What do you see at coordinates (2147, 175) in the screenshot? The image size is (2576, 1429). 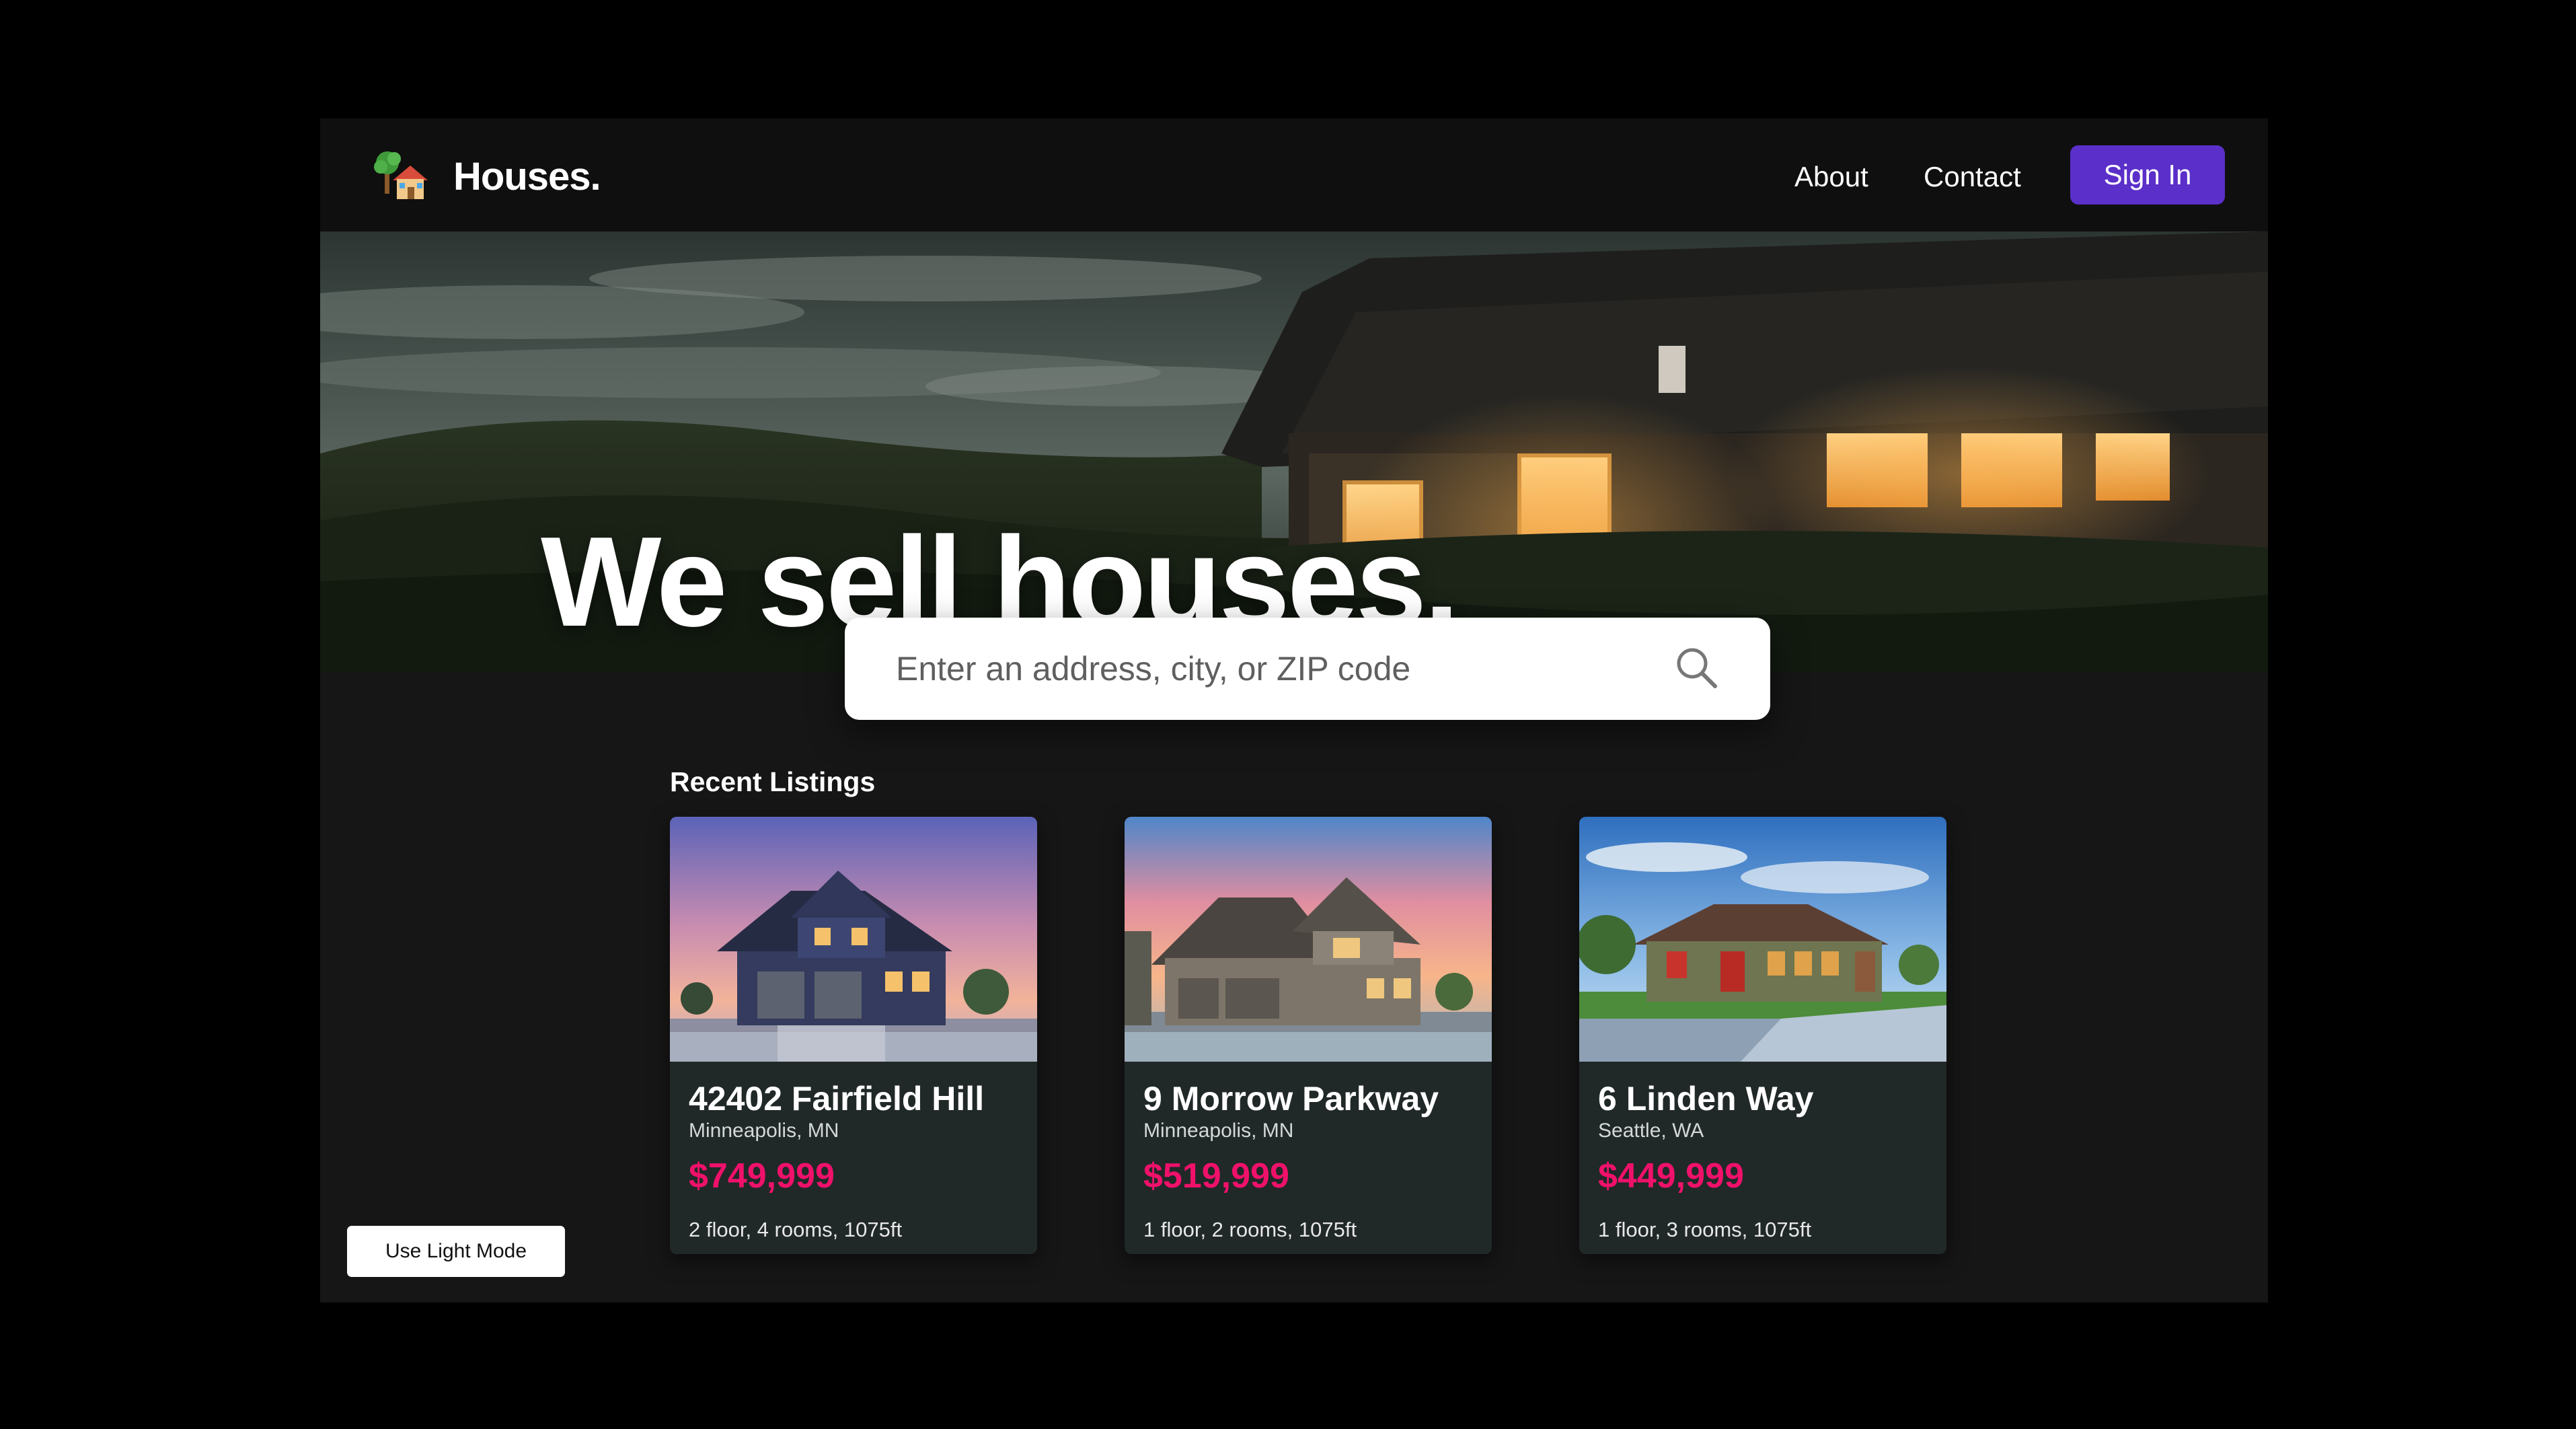 I see `sign-in-button: Sign In` at bounding box center [2147, 175].